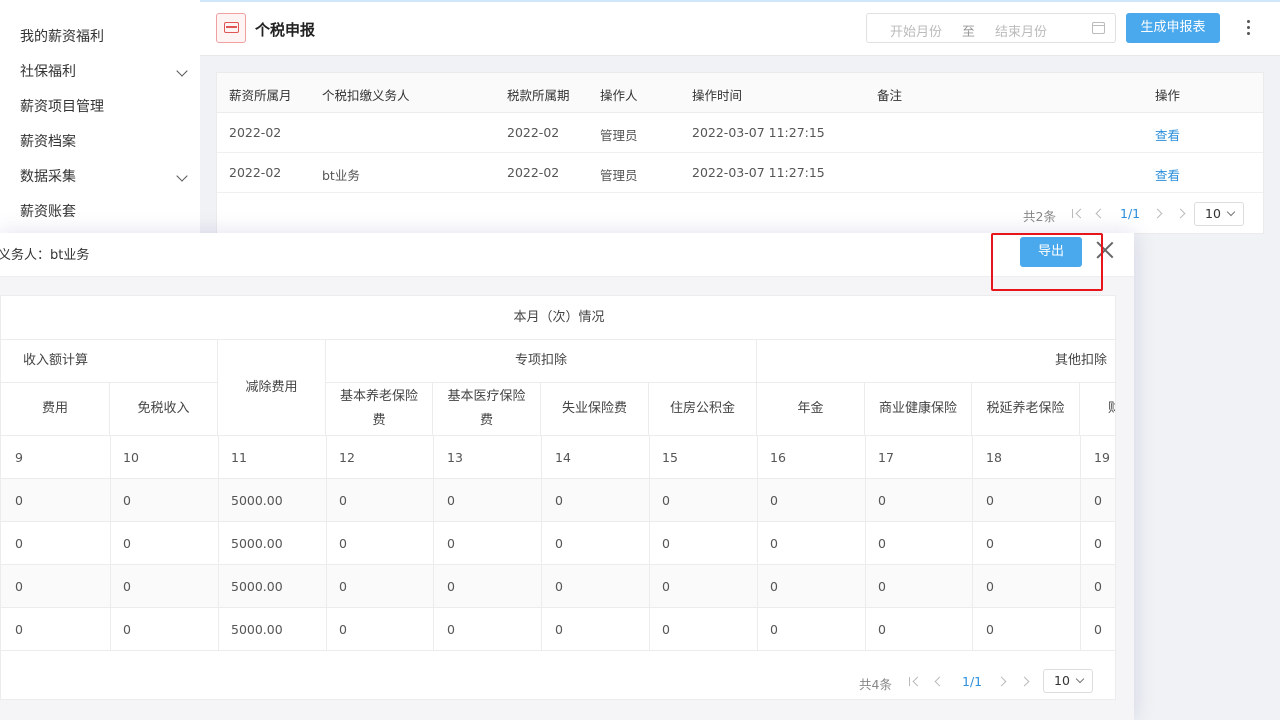  Describe the element at coordinates (48, 142) in the screenshot. I see `sidebar-item-label: 薪资档案` at that location.